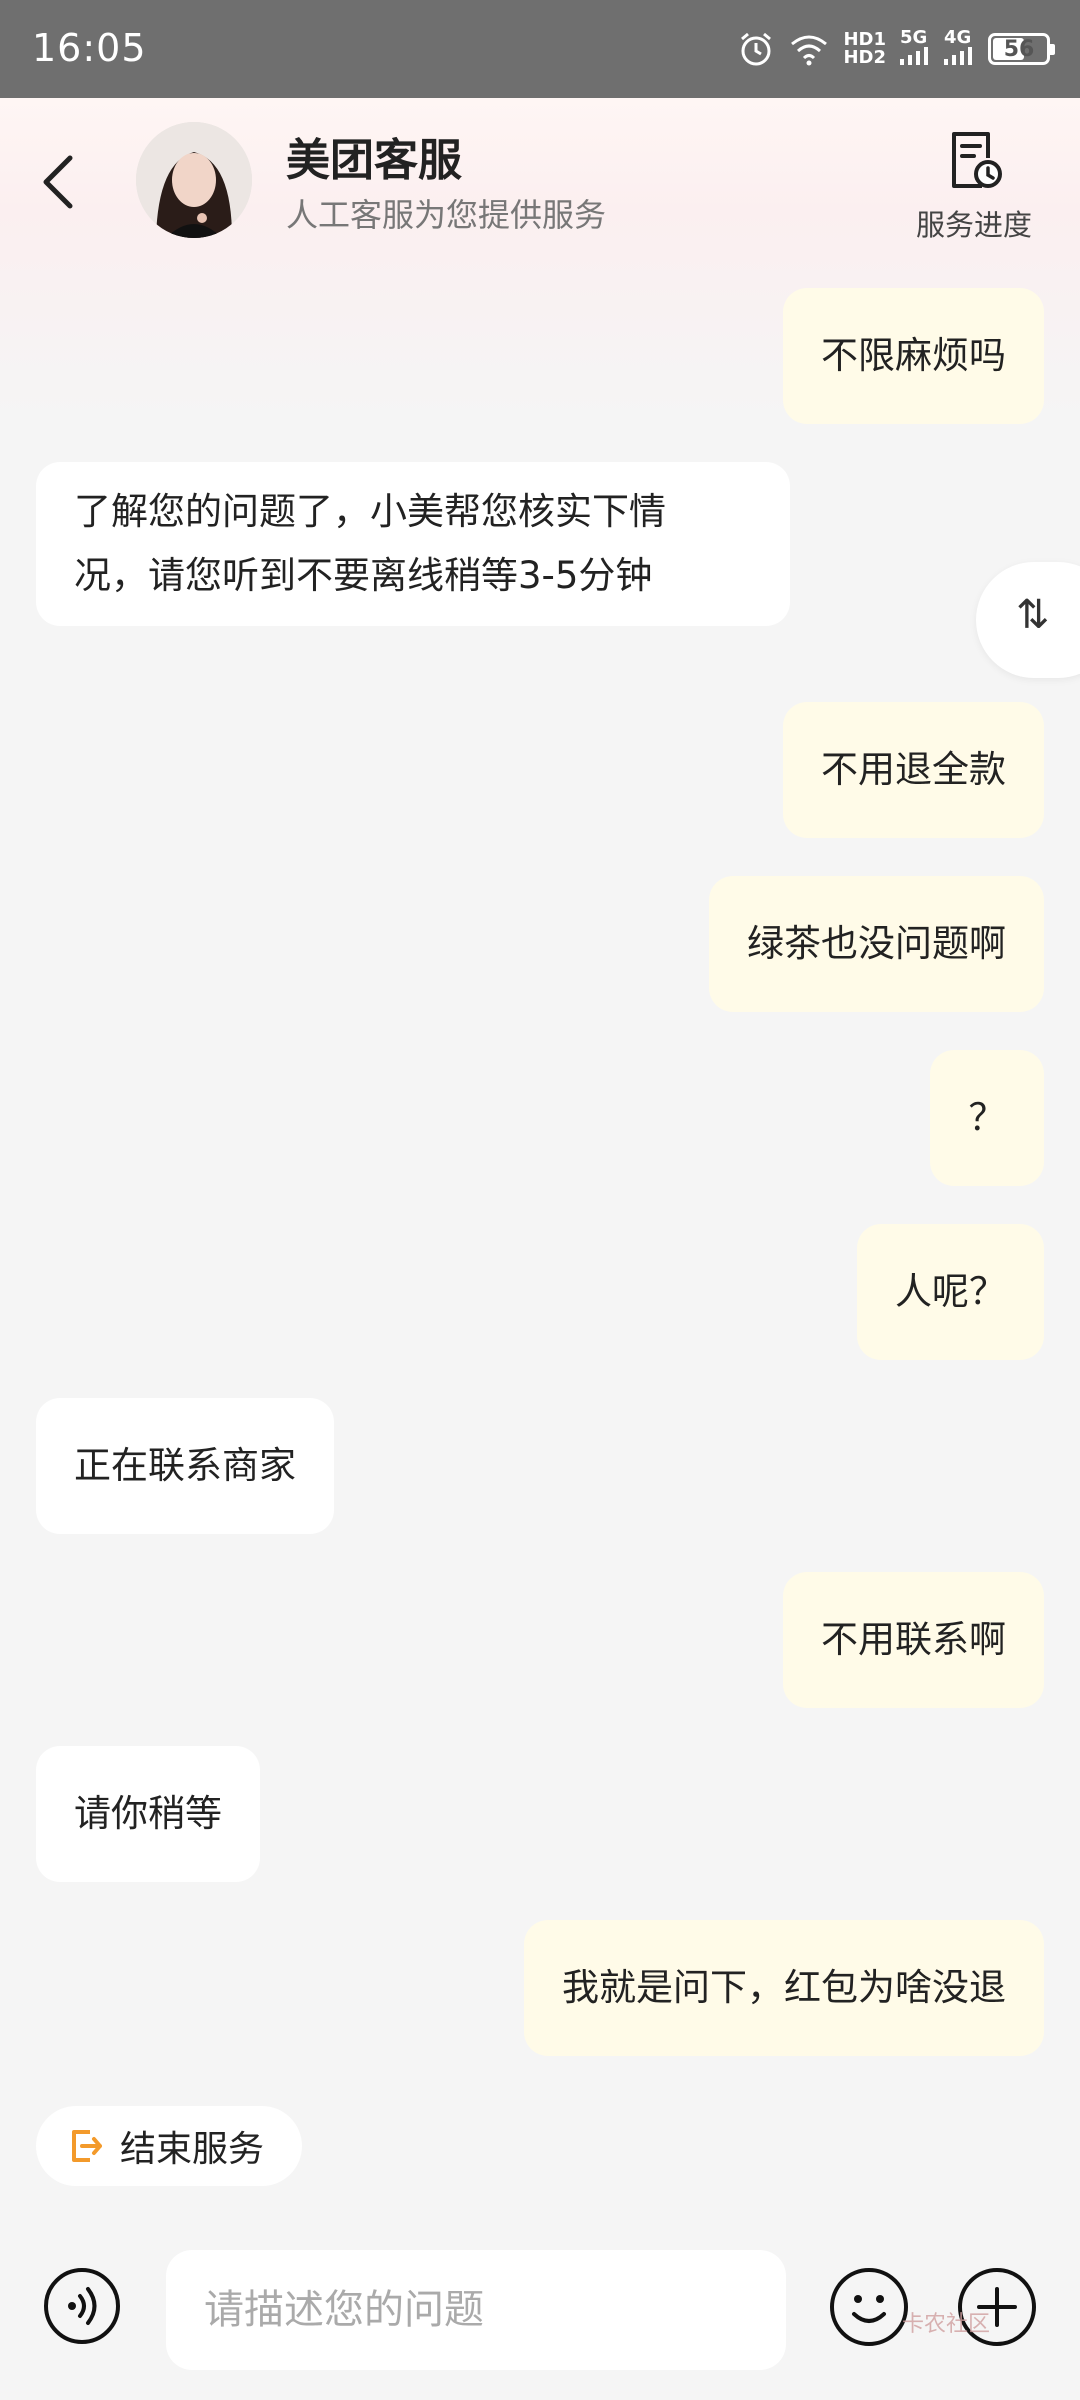 The height and width of the screenshot is (2400, 1080). Describe the element at coordinates (756, 49) in the screenshot. I see `alarm-icon` at that location.